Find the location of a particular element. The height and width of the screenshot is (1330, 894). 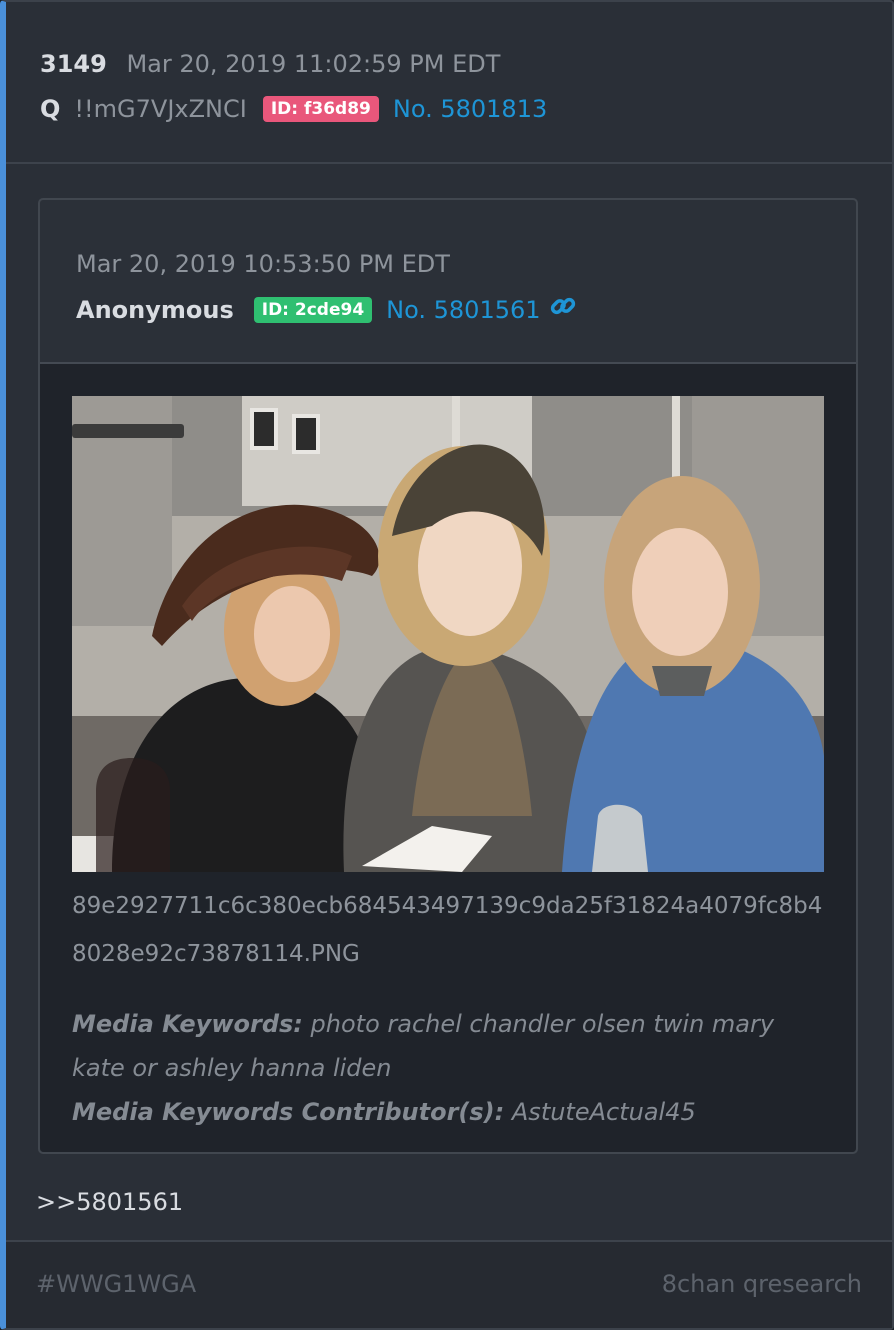

post-timestamp: Mar 20, 2019 11:02:59 PM EDT is located at coordinates (313, 64).